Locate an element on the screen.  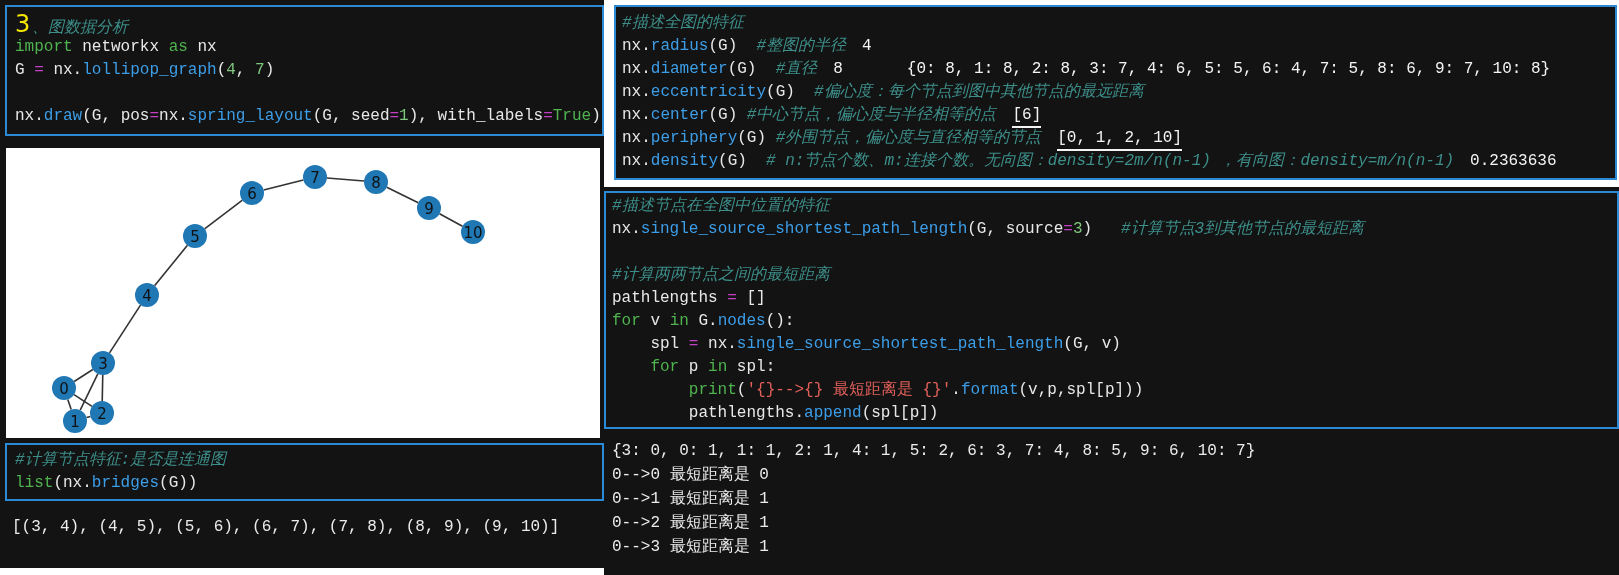
graph-node: 4 is located at coordinates (147, 295).